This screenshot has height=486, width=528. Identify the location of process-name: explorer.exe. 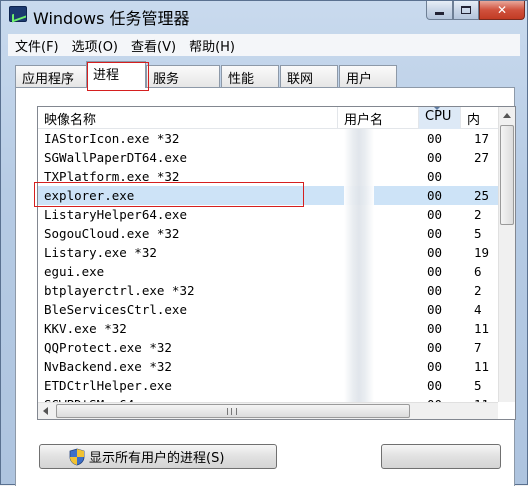
(89, 195).